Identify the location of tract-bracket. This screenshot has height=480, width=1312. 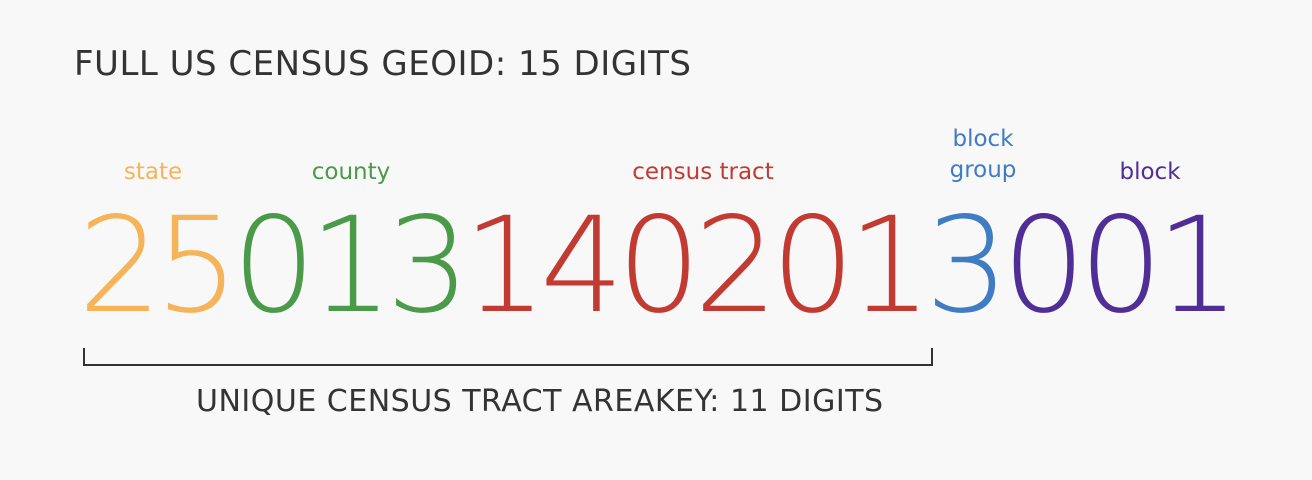
(508, 357).